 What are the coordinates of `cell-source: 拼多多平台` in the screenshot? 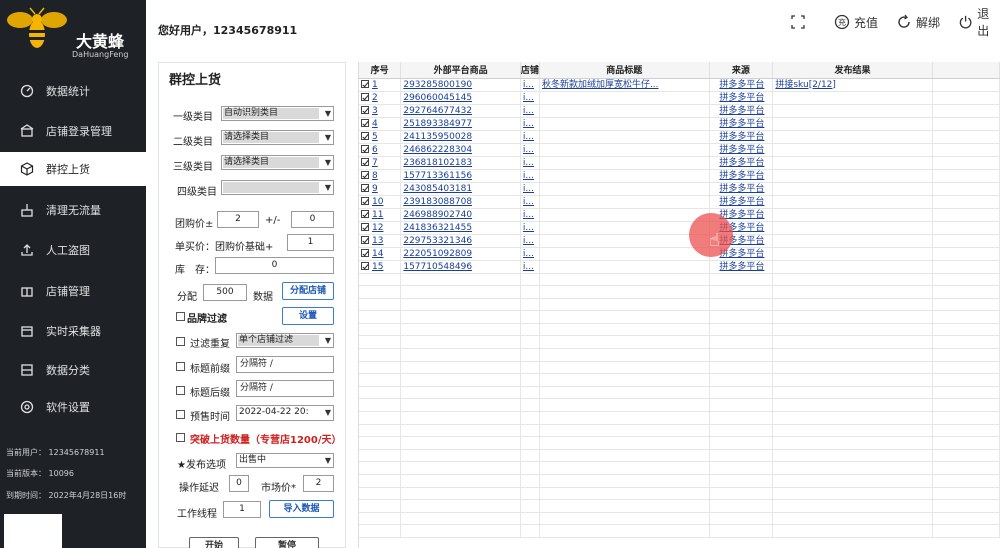 It's located at (741, 150).